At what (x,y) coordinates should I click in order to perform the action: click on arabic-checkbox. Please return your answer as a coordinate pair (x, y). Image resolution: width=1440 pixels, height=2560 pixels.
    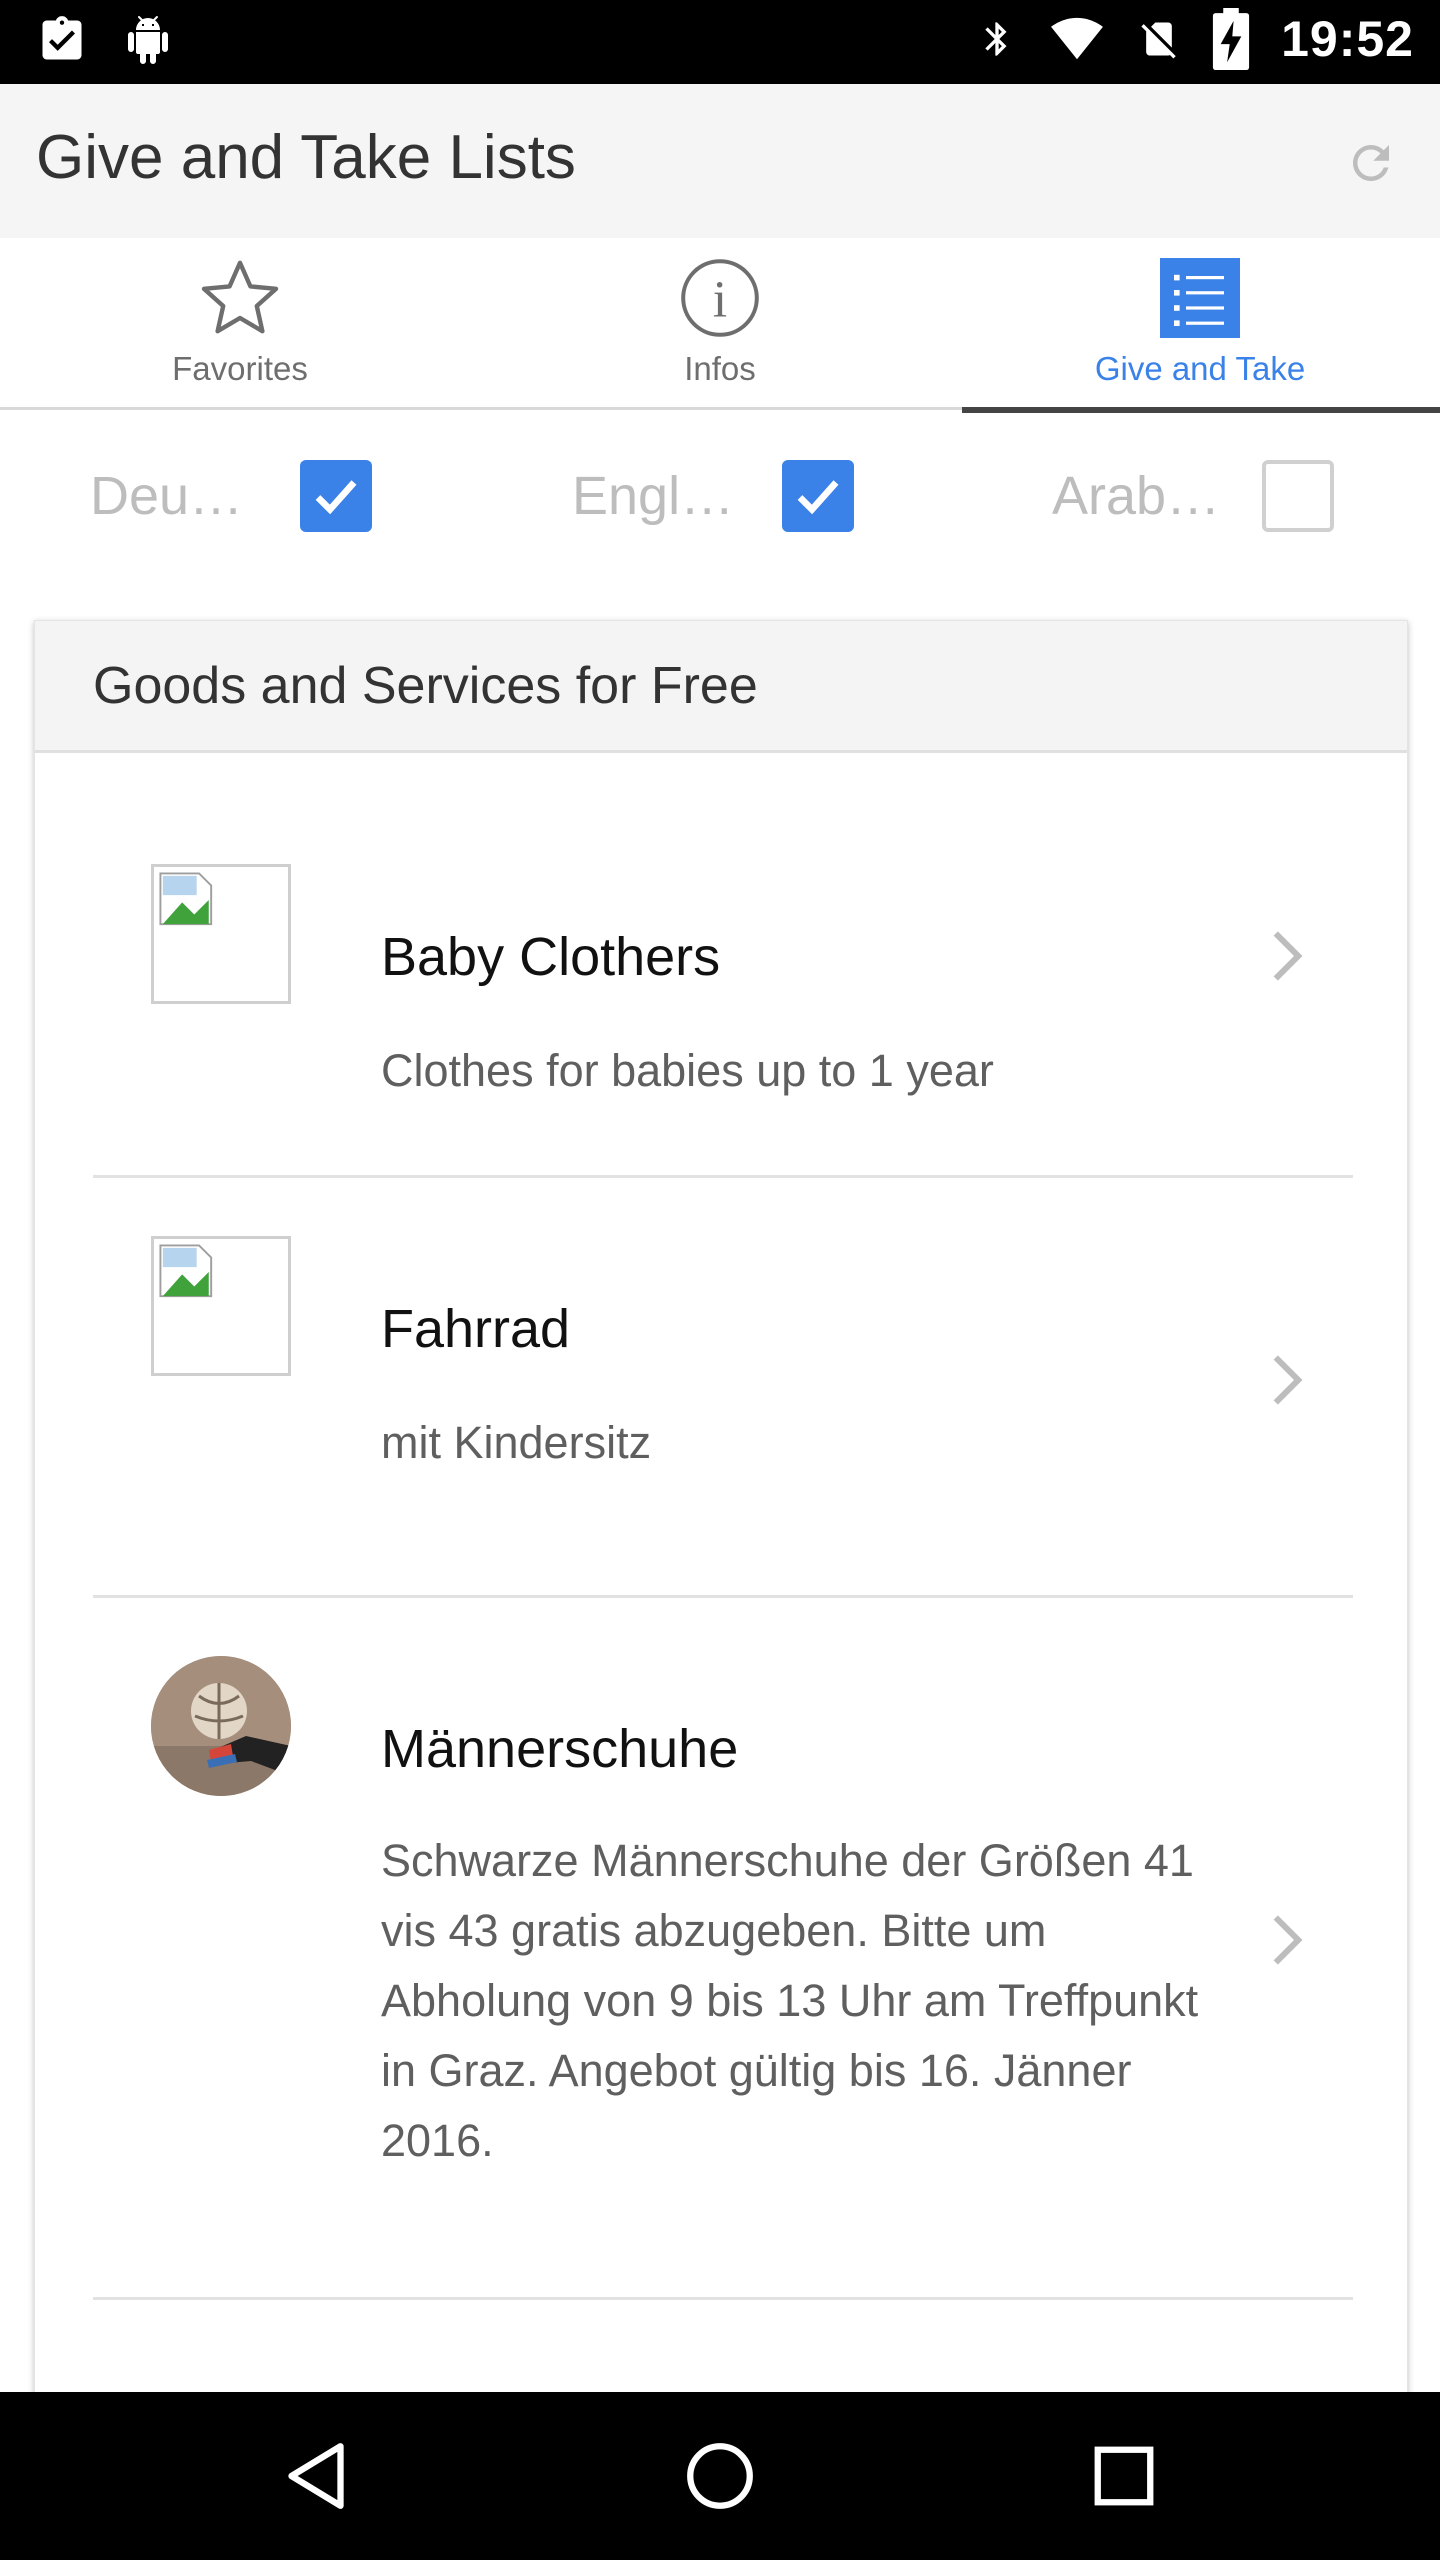
    Looking at the image, I should click on (1298, 496).